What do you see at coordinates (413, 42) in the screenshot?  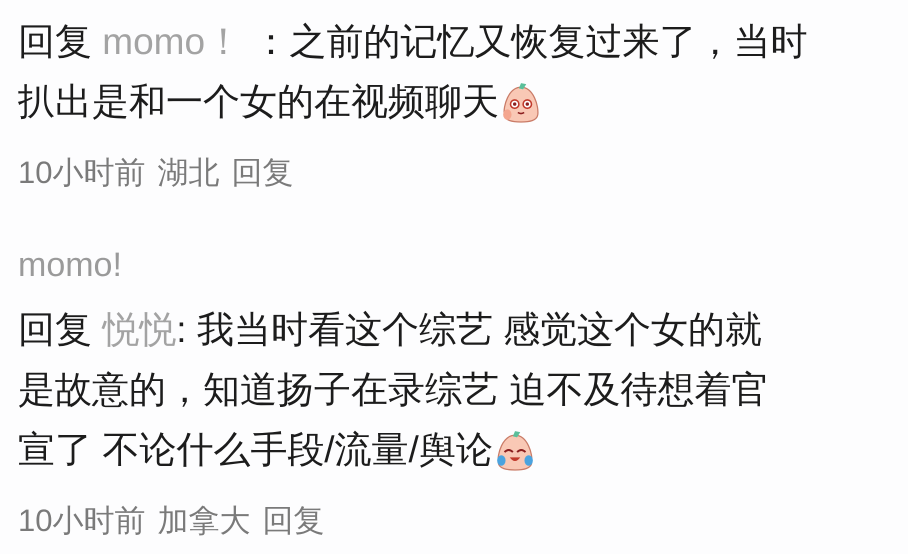 I see `comment-text: 回复 momo！ ：之前的记忆又恢复过来了，当时` at bounding box center [413, 42].